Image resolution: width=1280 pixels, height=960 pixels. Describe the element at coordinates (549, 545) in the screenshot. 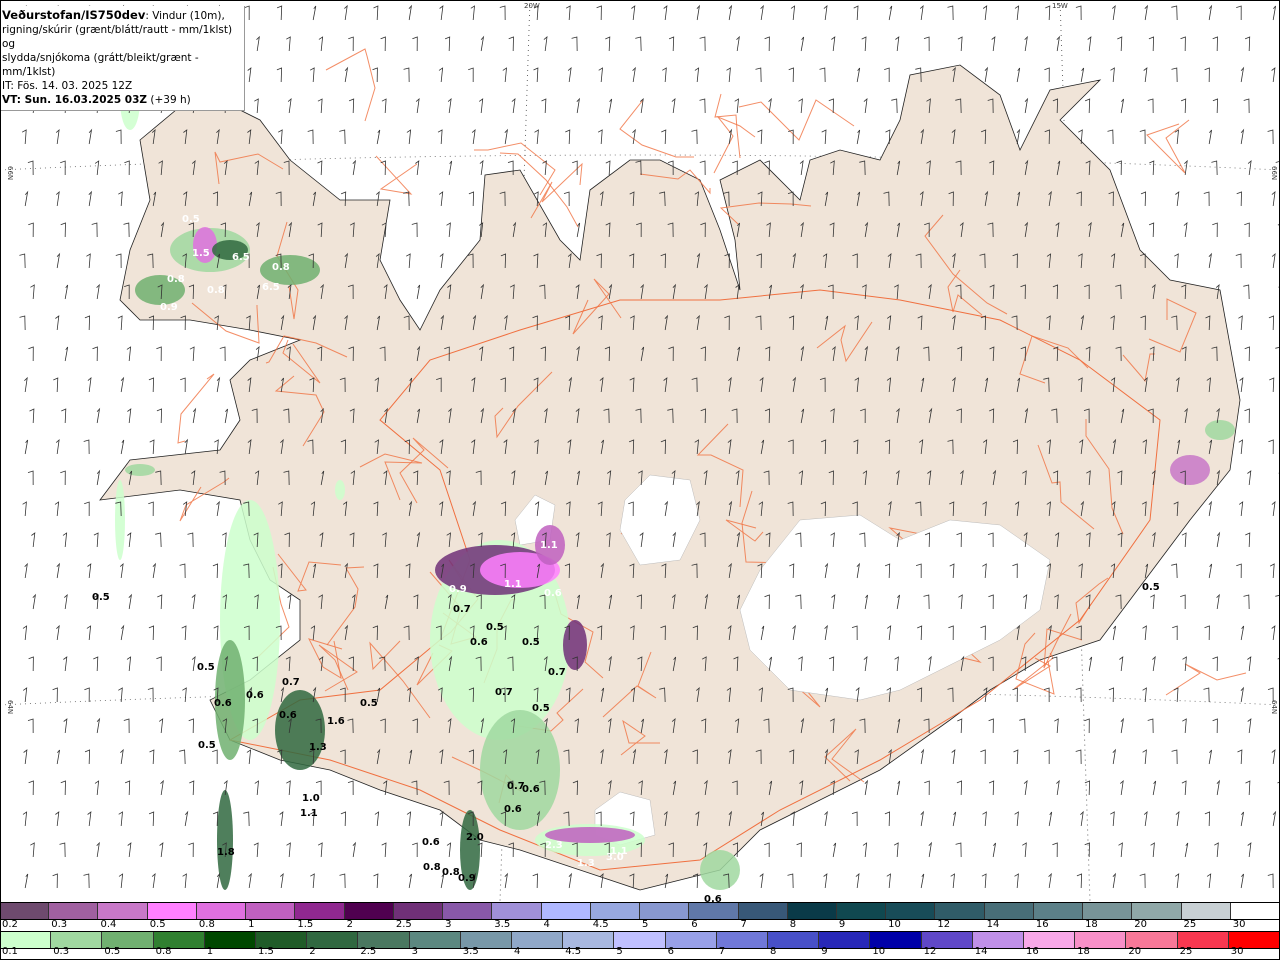

I see `precip-value-label: 1.1` at that location.